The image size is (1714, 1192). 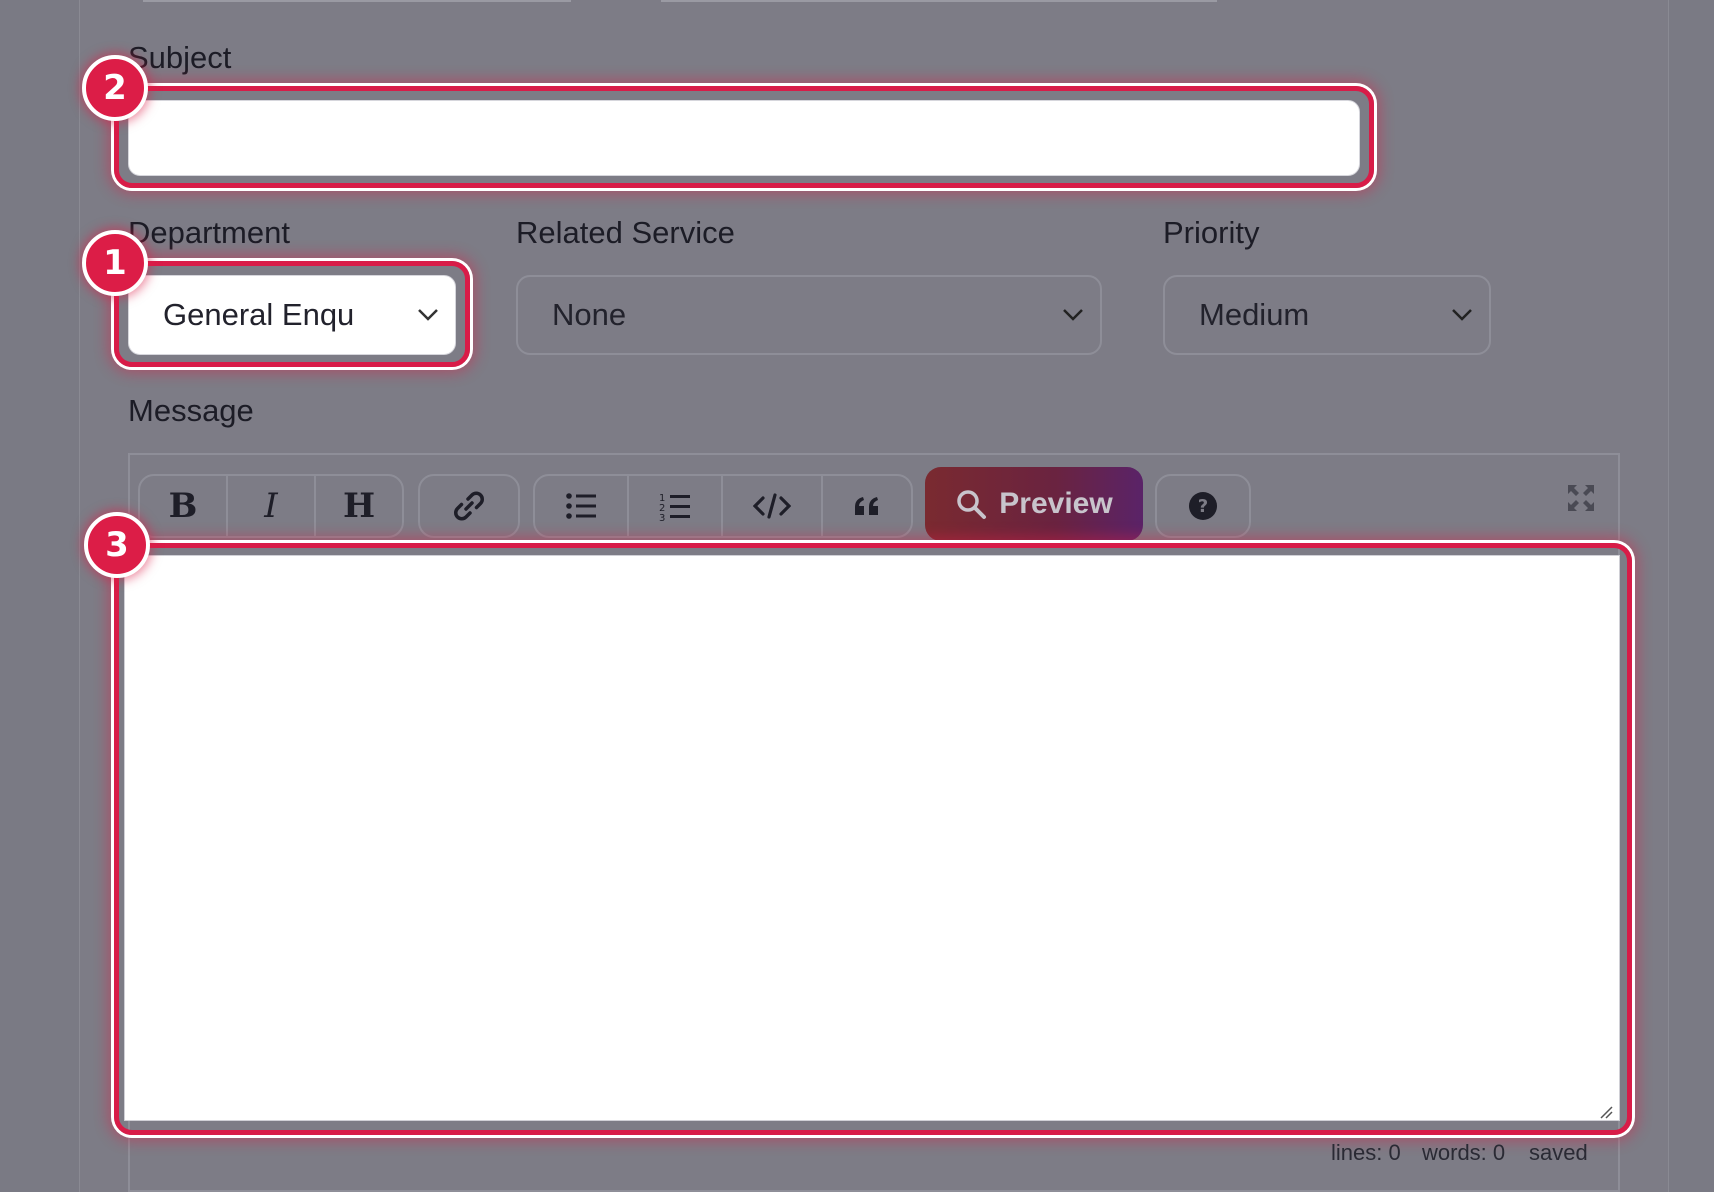 What do you see at coordinates (1254, 314) in the screenshot?
I see `priority-selected-value: Medium` at bounding box center [1254, 314].